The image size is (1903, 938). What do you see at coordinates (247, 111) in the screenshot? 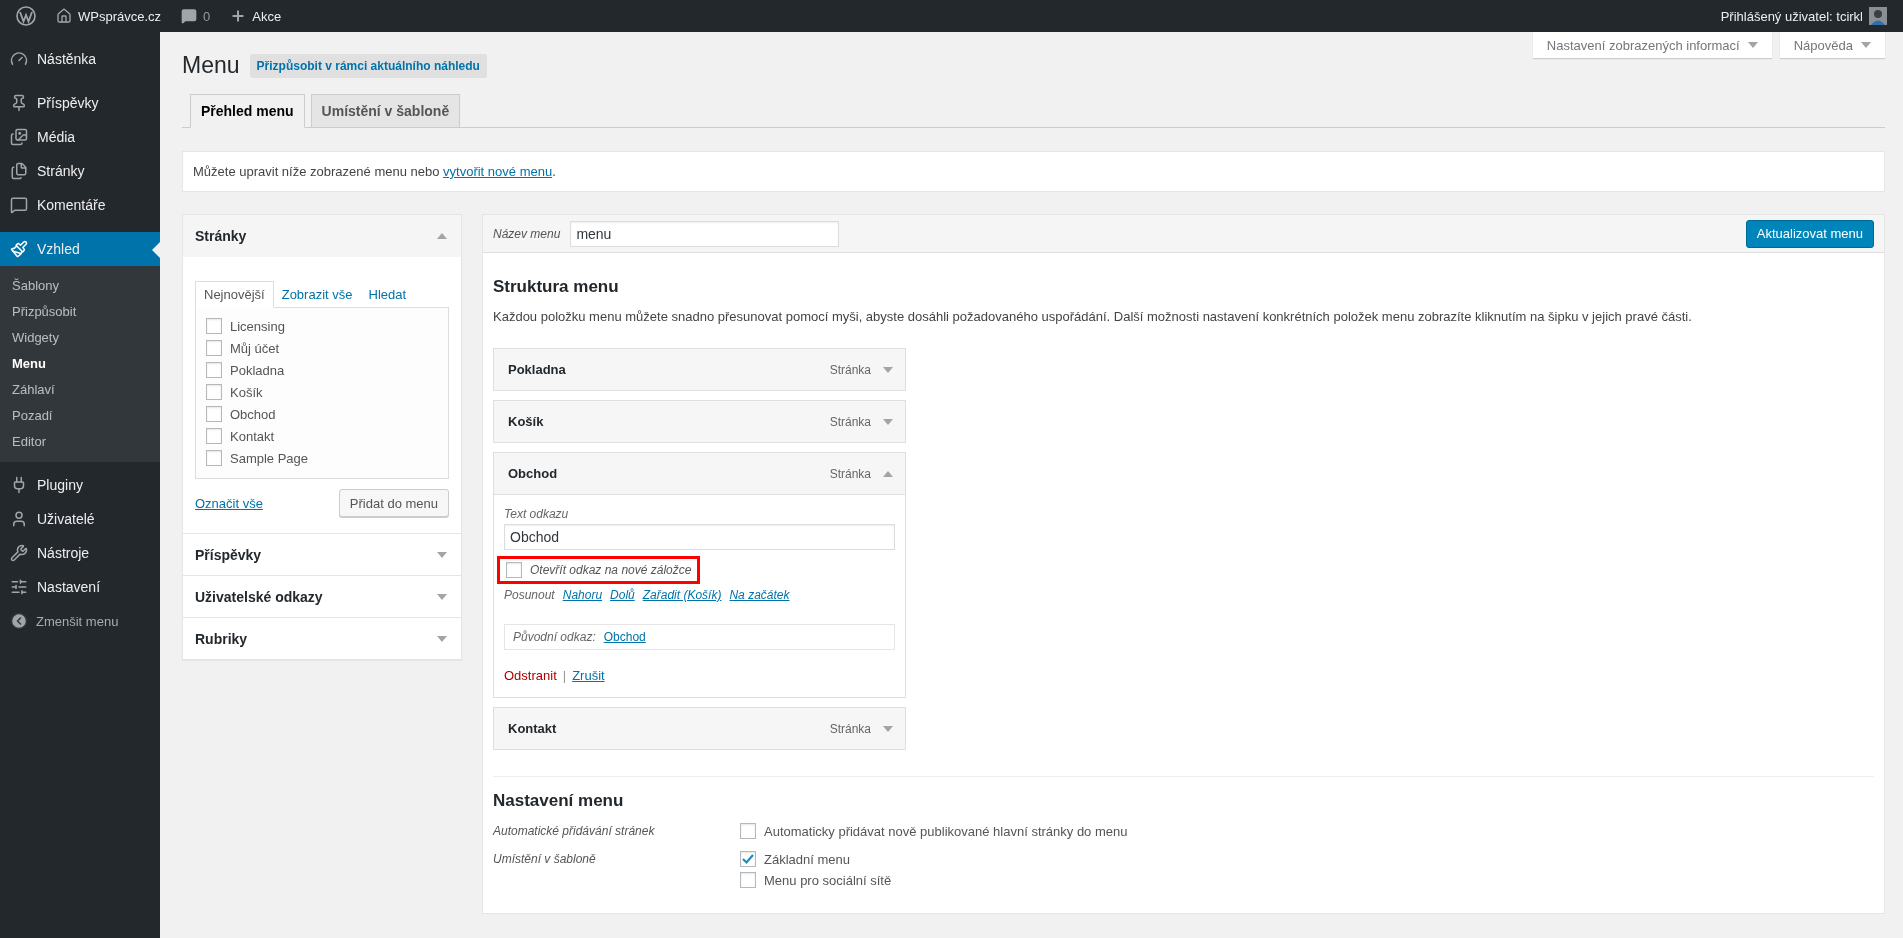
I see `nav-tab: Přehled menu` at bounding box center [247, 111].